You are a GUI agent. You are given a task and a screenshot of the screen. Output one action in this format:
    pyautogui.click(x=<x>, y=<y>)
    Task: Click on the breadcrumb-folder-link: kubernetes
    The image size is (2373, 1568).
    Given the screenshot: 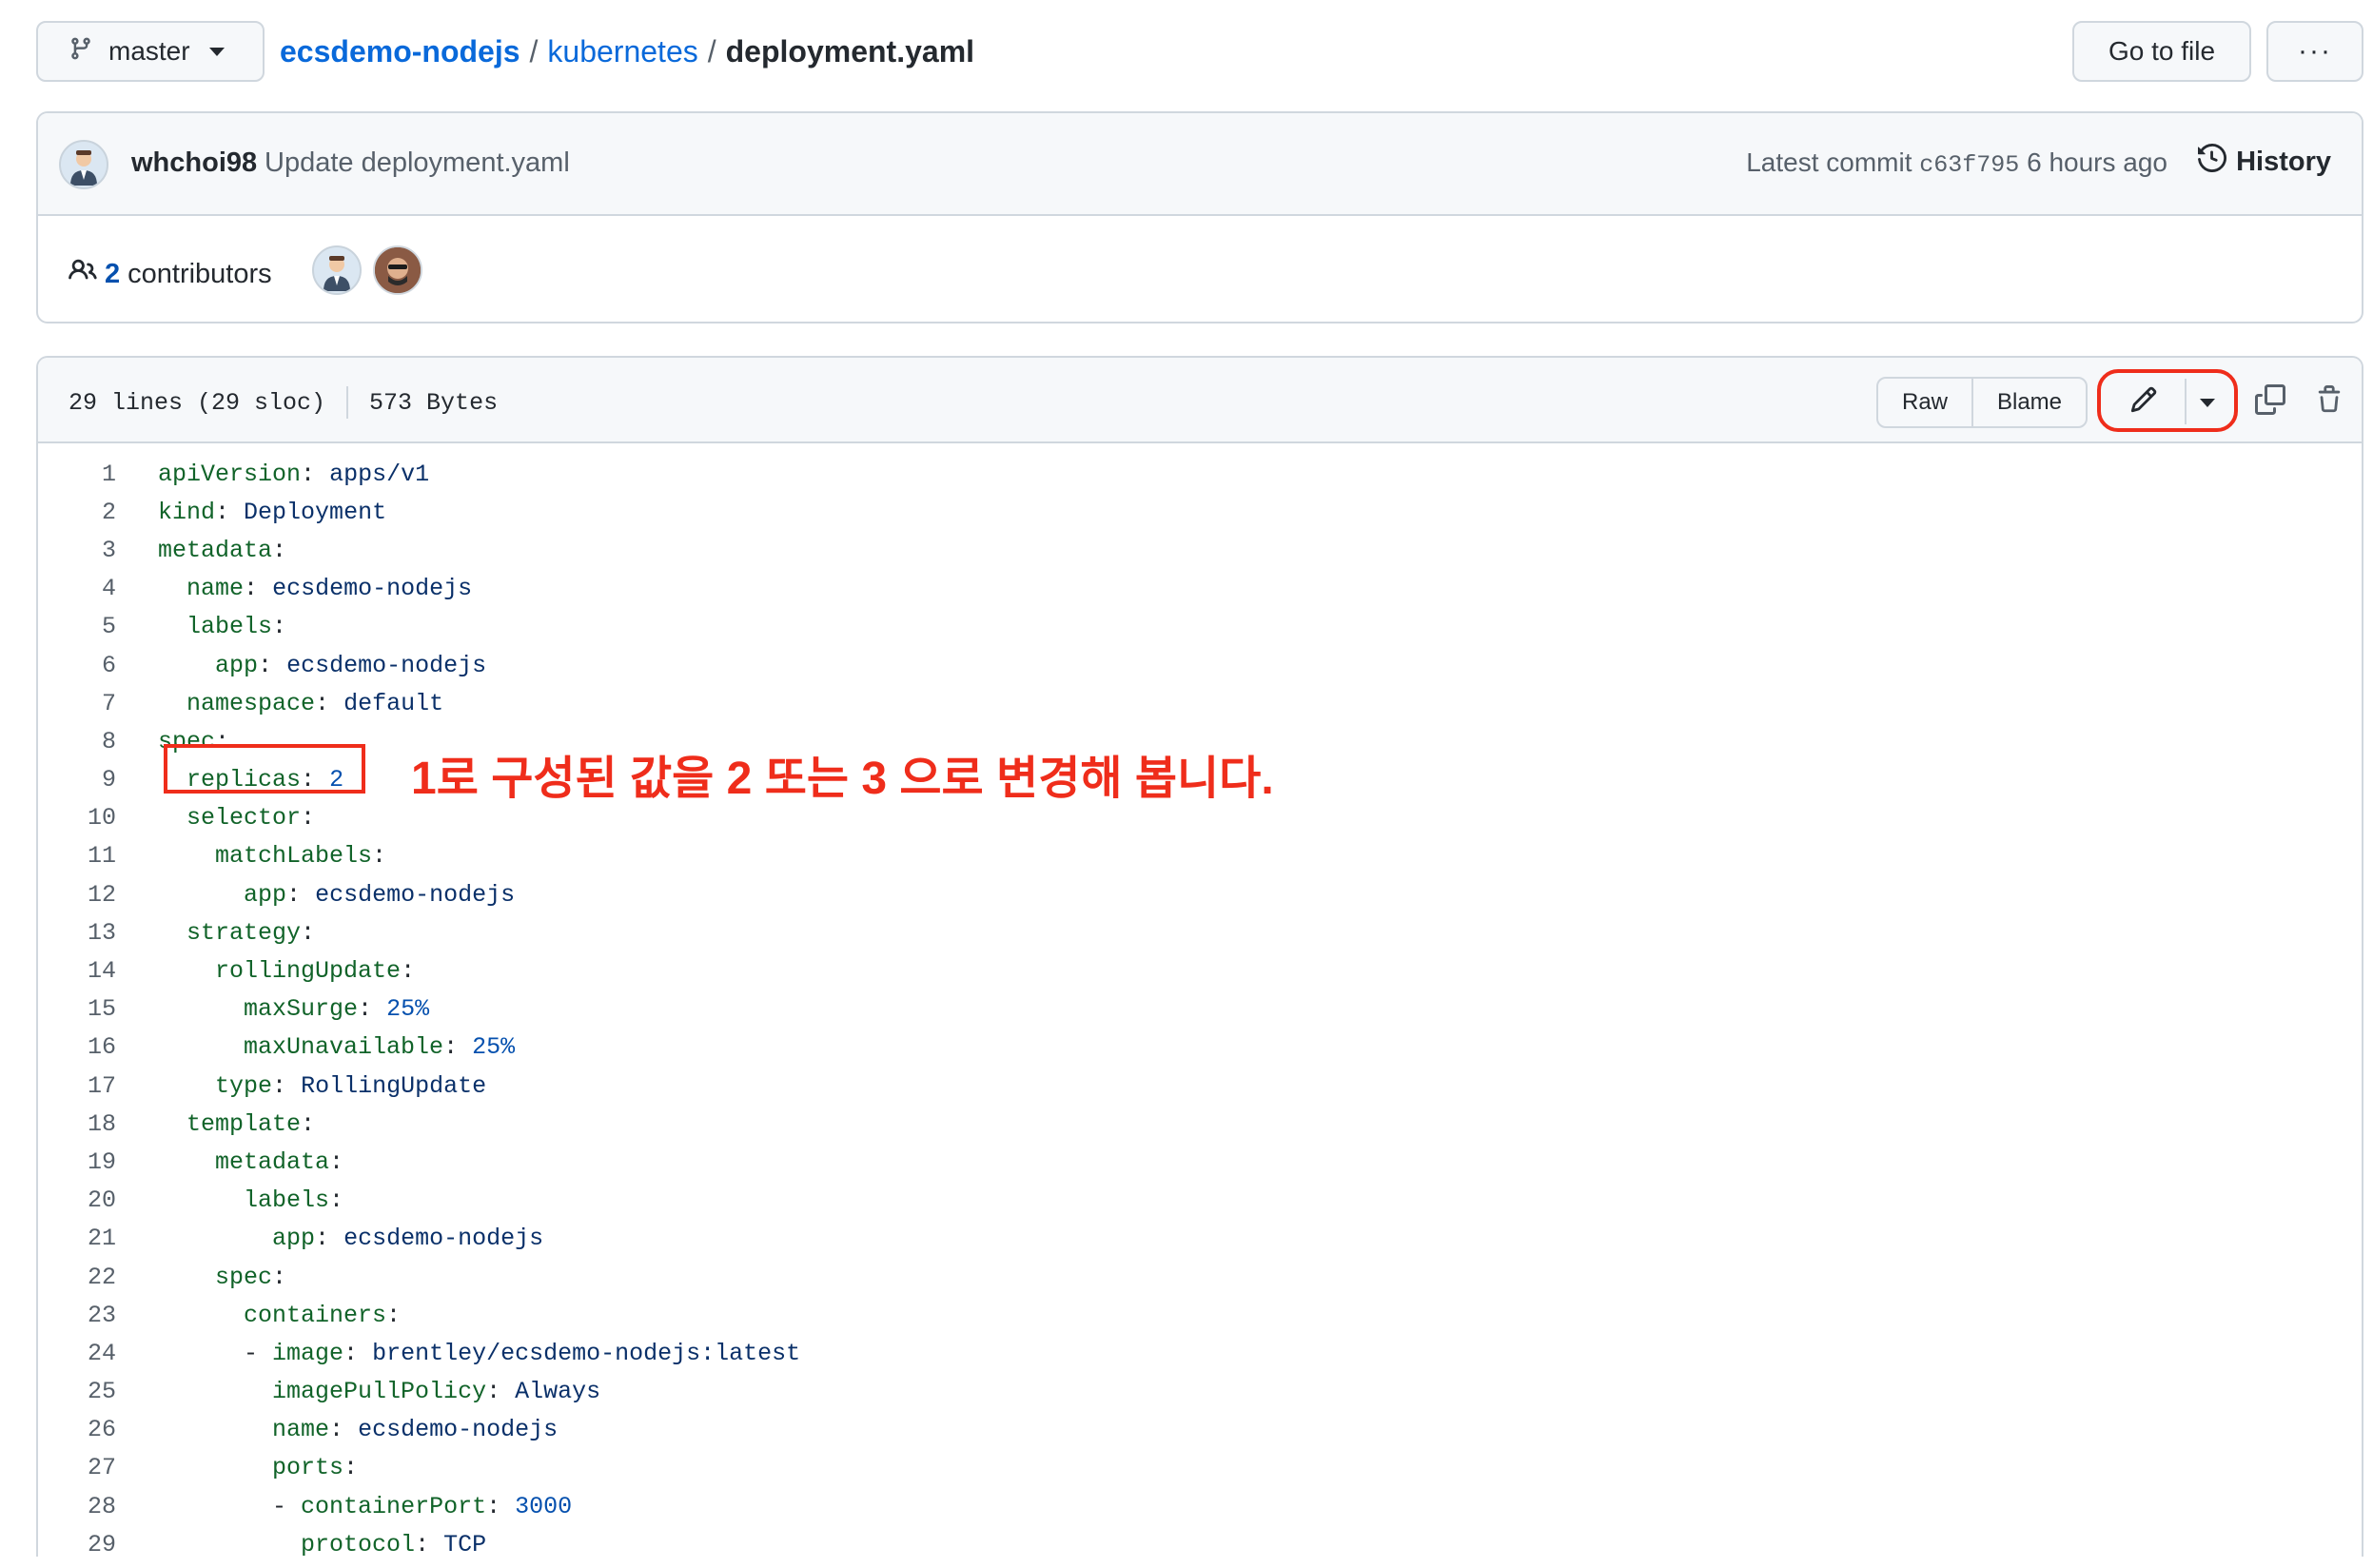 What is the action you would take?
    pyautogui.click(x=622, y=51)
    